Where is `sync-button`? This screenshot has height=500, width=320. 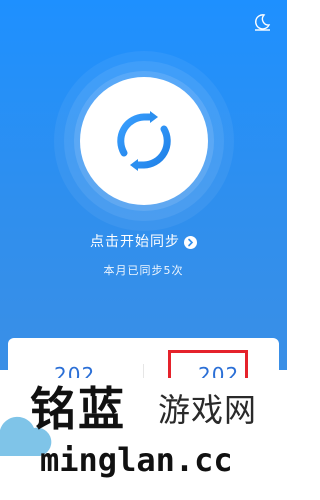 sync-button is located at coordinates (144, 141).